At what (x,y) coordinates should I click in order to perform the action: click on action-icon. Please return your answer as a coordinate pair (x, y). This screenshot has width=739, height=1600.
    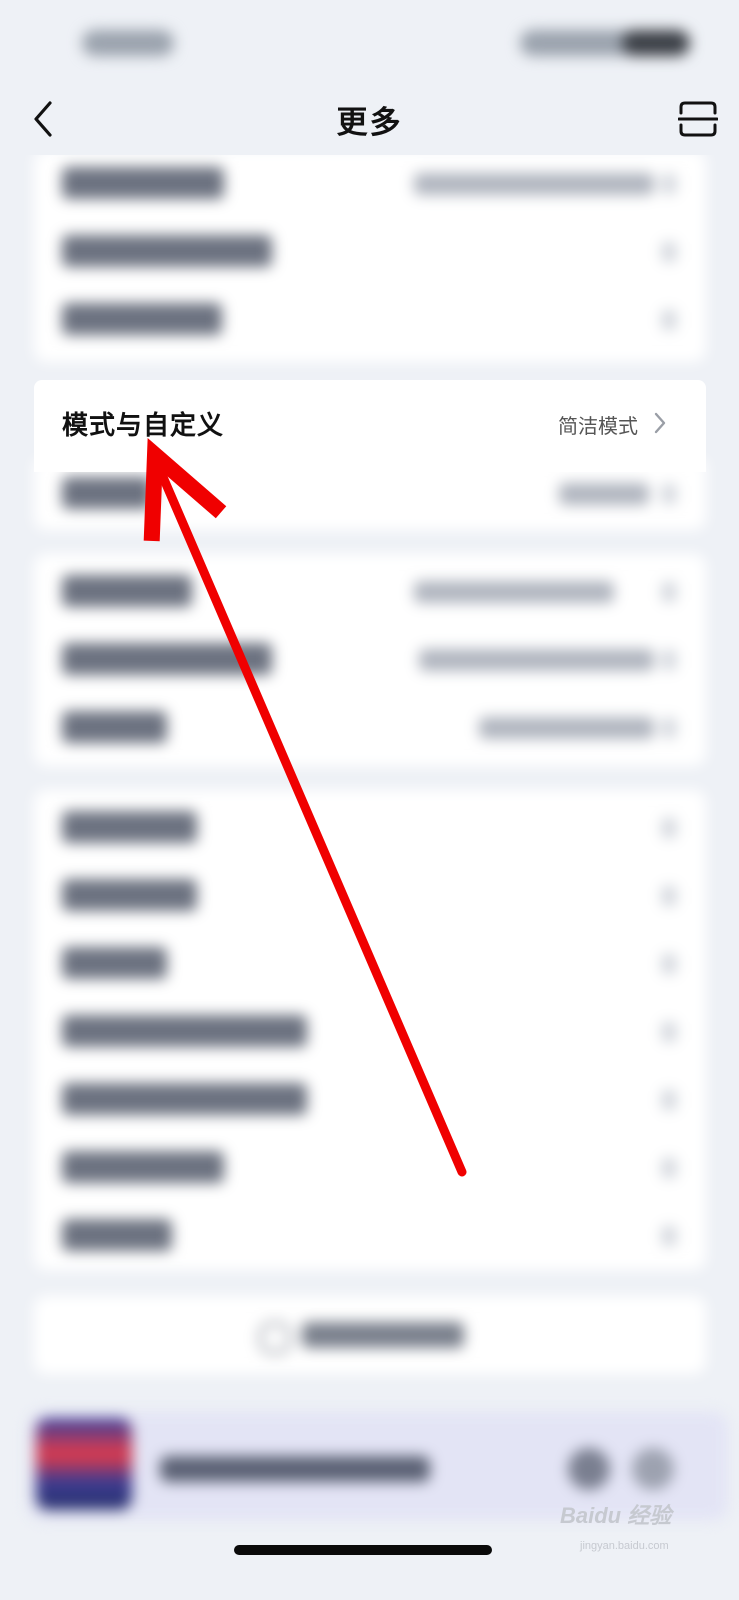
    Looking at the image, I should click on (275, 1338).